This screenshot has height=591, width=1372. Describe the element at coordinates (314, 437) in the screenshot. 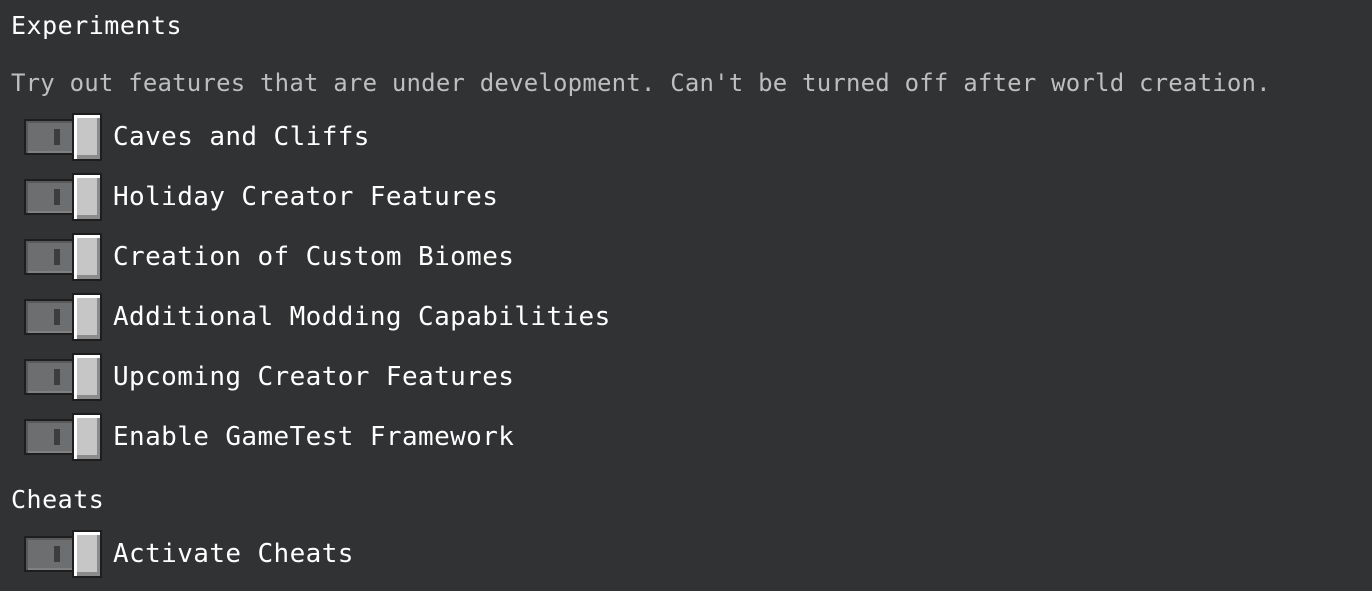

I see `enable-gametest-framework-label: Enable GameTest Framework` at that location.